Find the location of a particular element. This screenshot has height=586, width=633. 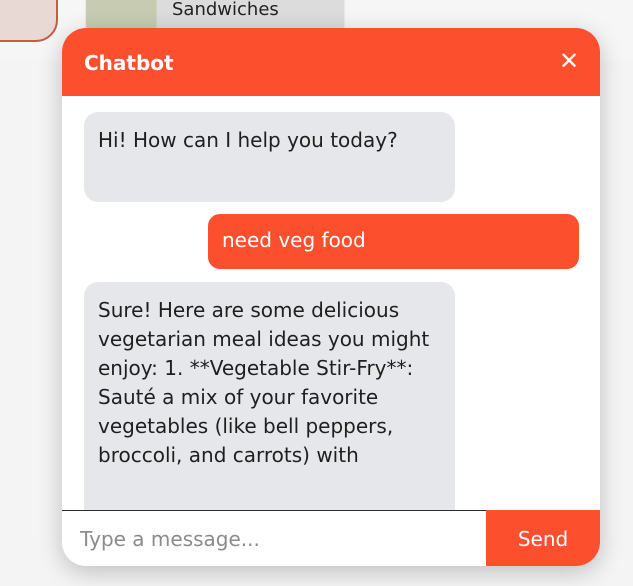

chatbot-header: Chatbot ✕ is located at coordinates (331, 62).